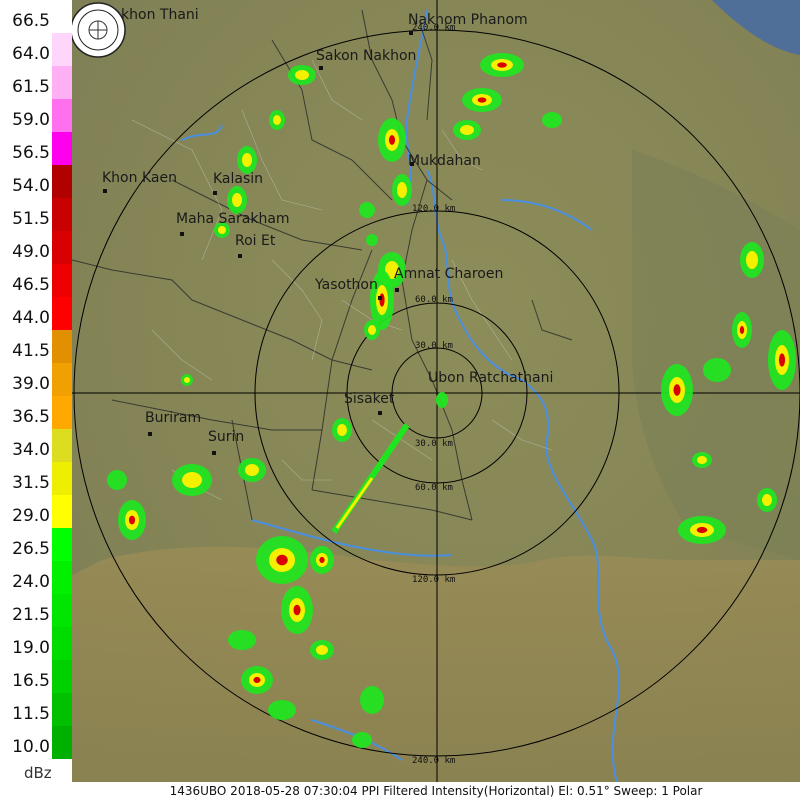  What do you see at coordinates (31, 615) in the screenshot?
I see `legend-tick-label: 21.5` at bounding box center [31, 615].